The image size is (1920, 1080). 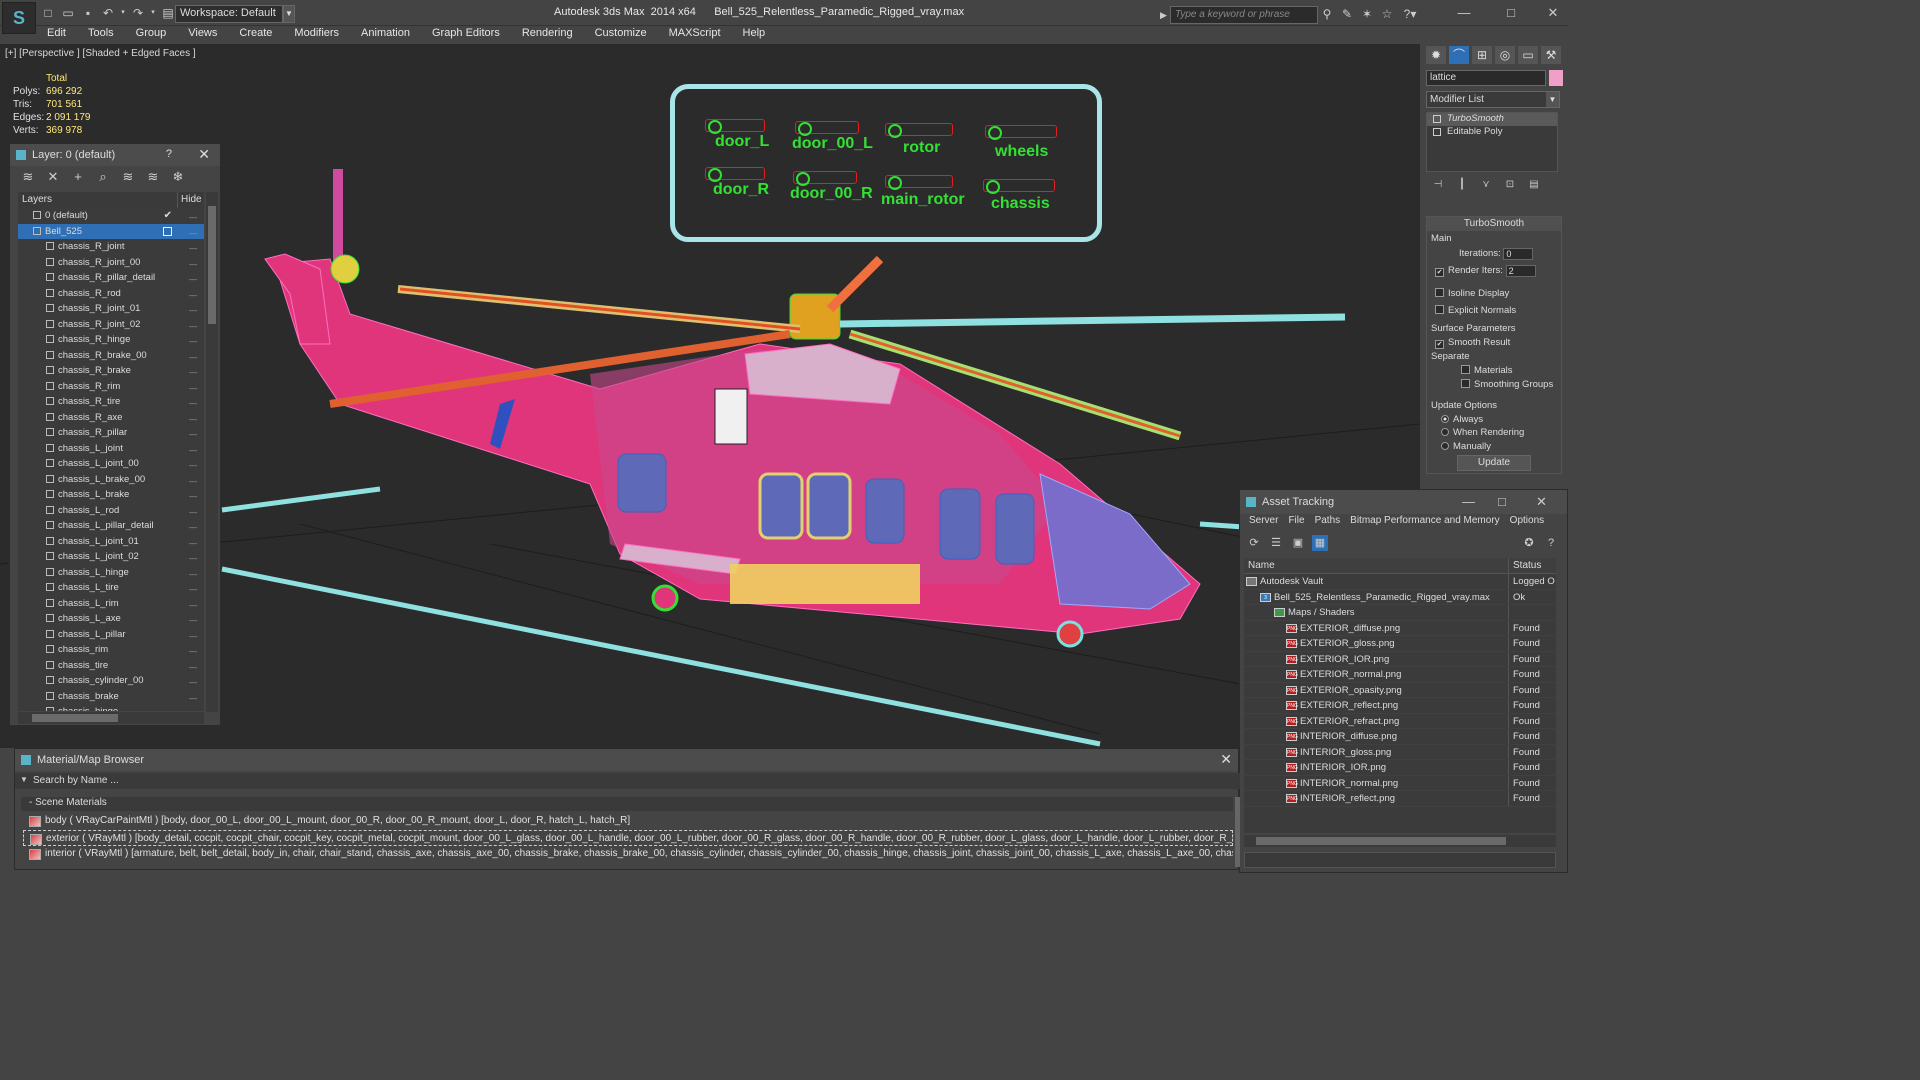 I want to click on remove-modifier-icon: ⊡, so click(x=1510, y=186).